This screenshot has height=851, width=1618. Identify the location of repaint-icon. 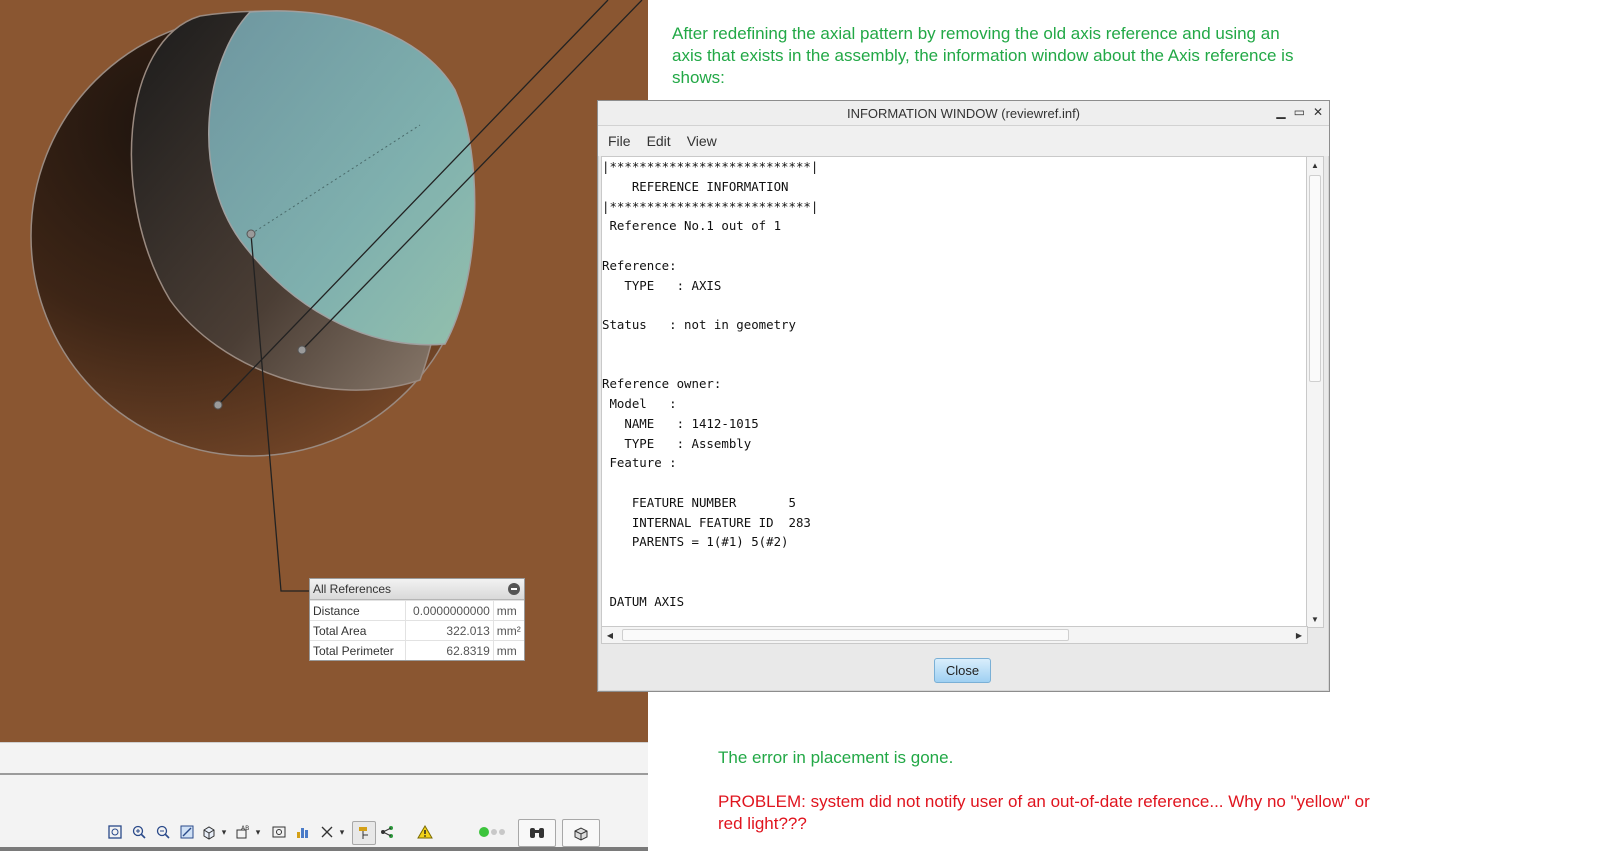
(187, 832).